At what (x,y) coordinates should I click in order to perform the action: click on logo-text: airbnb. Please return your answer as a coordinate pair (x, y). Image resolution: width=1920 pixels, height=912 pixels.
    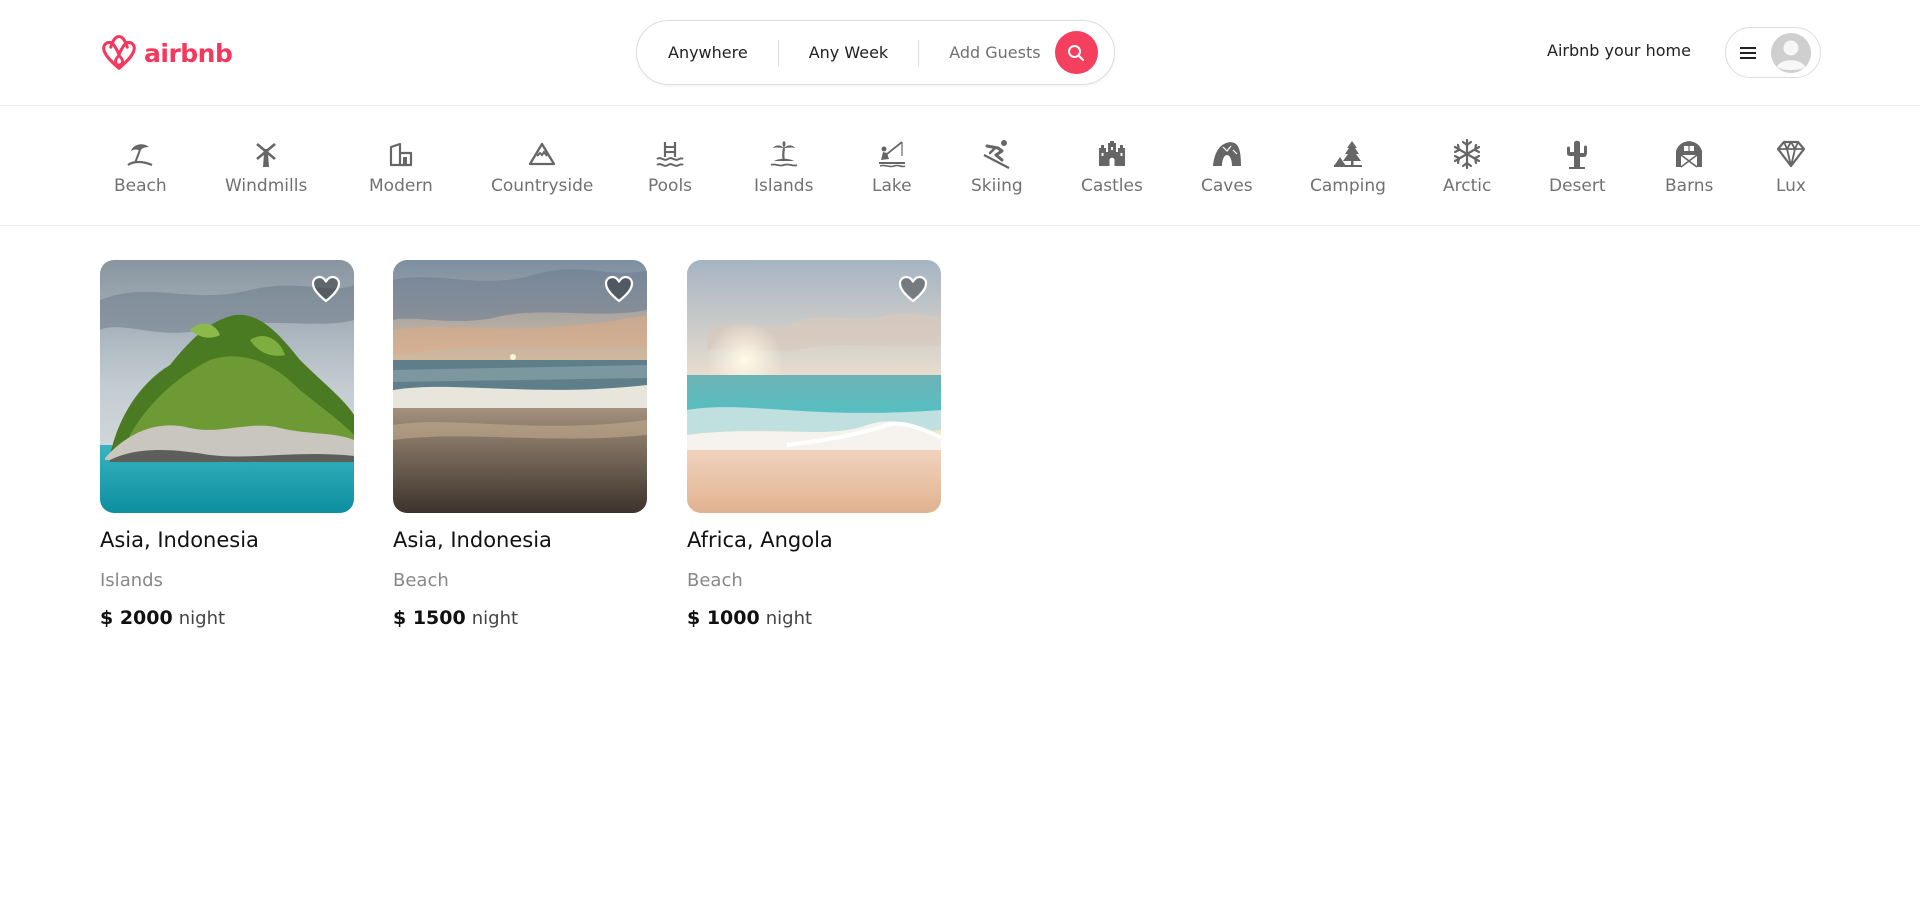
    Looking at the image, I should click on (188, 53).